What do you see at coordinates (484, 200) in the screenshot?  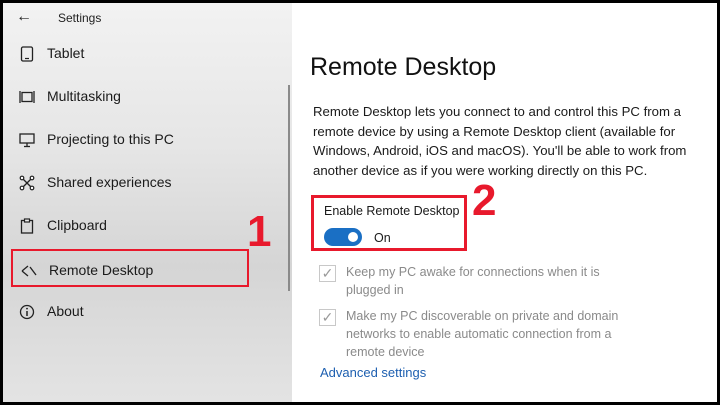 I see `annotation-step-2: 2` at bounding box center [484, 200].